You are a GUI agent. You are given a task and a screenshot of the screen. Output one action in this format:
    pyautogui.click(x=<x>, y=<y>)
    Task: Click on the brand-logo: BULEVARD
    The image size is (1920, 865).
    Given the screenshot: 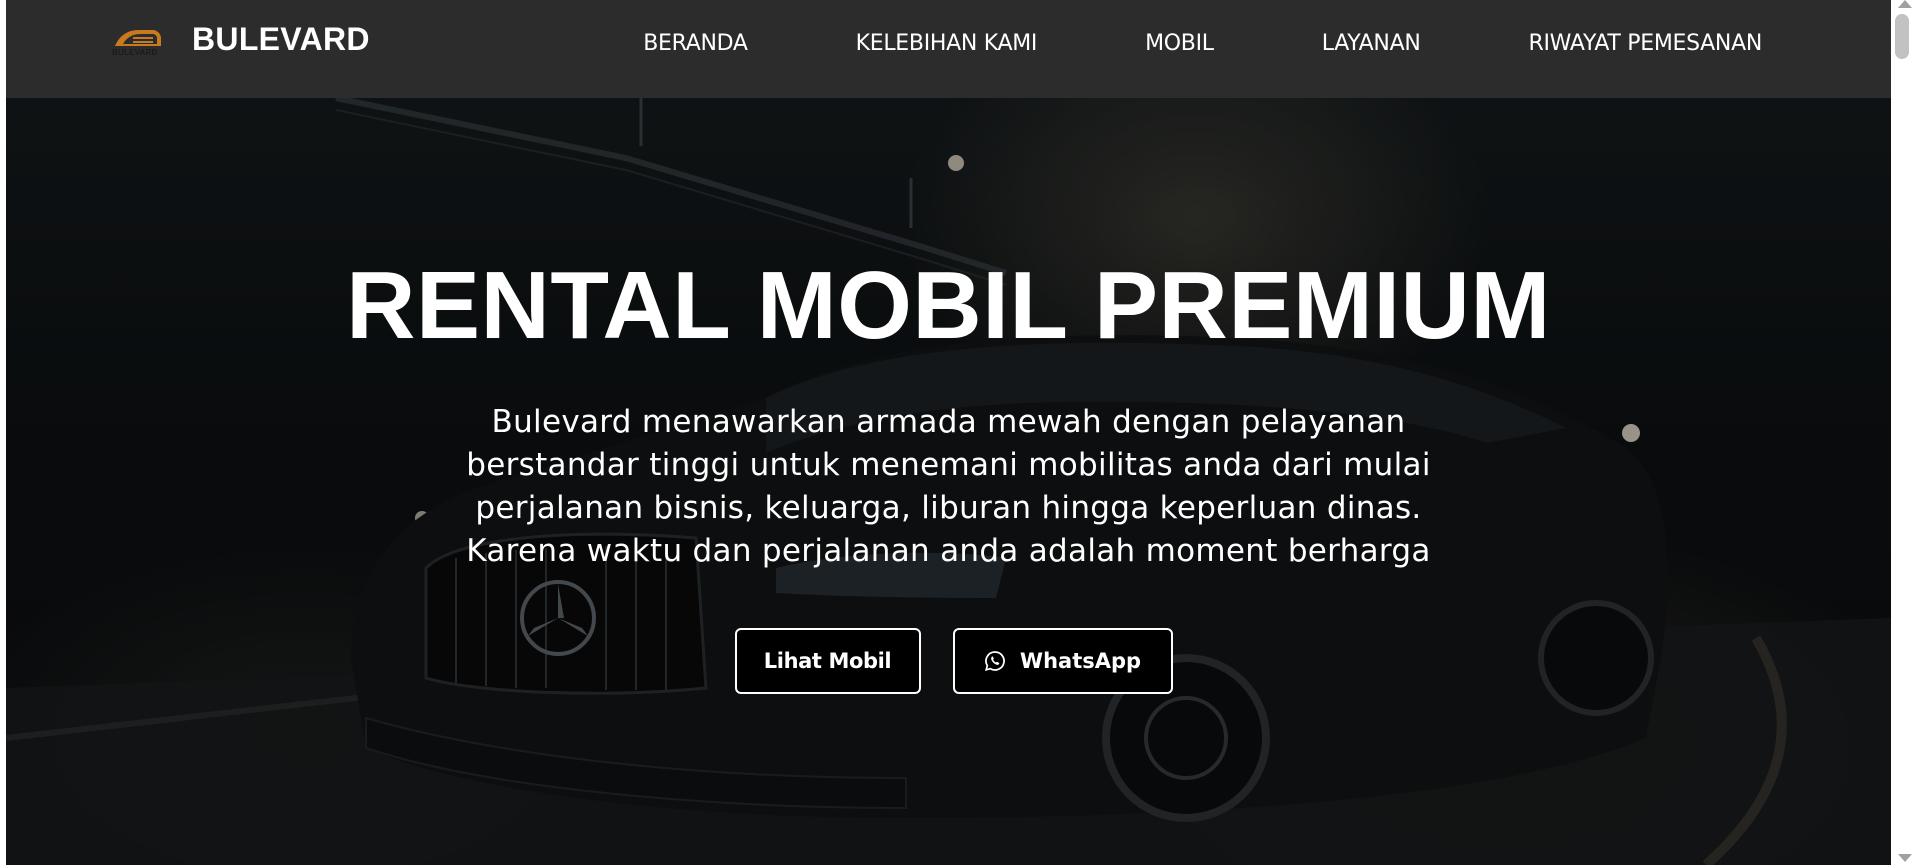 What is the action you would take?
    pyautogui.click(x=138, y=40)
    